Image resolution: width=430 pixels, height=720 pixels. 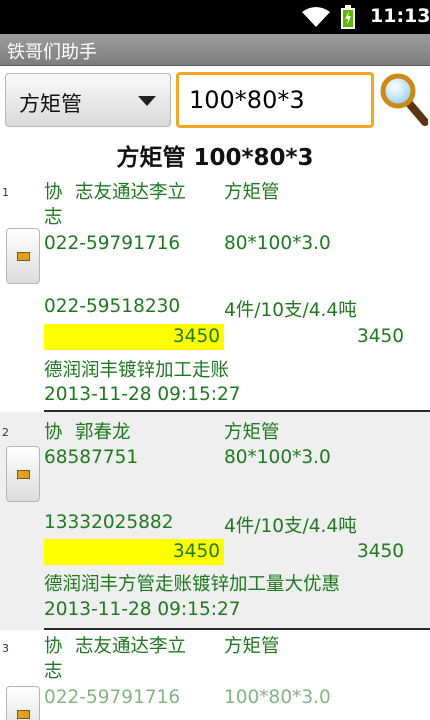 I want to click on magnifier-icon, so click(x=404, y=99).